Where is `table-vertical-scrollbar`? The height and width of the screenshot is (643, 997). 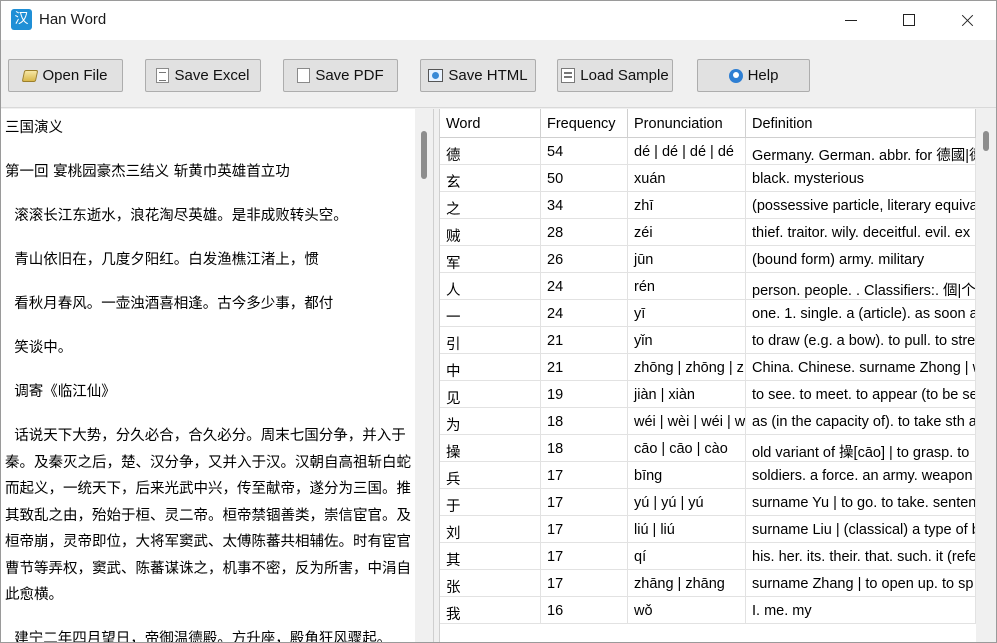 table-vertical-scrollbar is located at coordinates (986, 375).